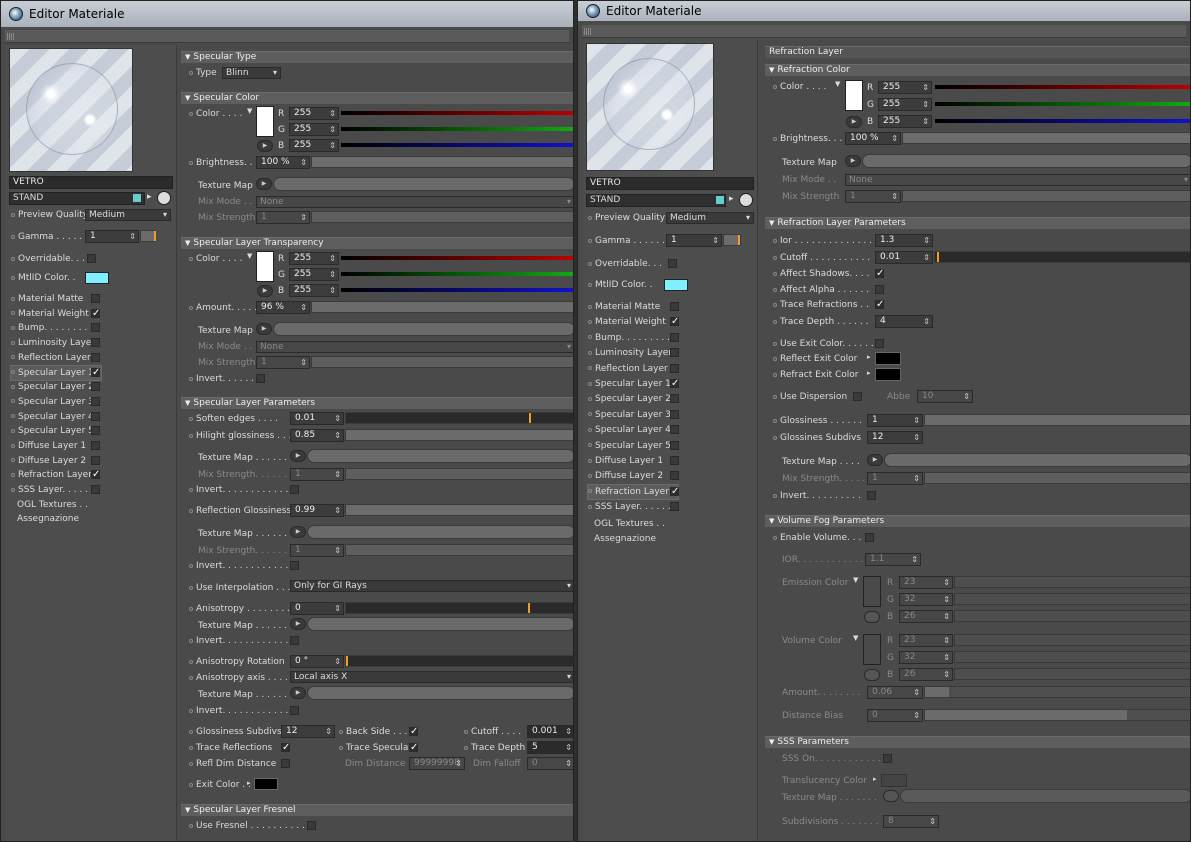 The height and width of the screenshot is (842, 1191). Describe the element at coordinates (633, 491) in the screenshot. I see `layer-item: Refraction Layer` at that location.